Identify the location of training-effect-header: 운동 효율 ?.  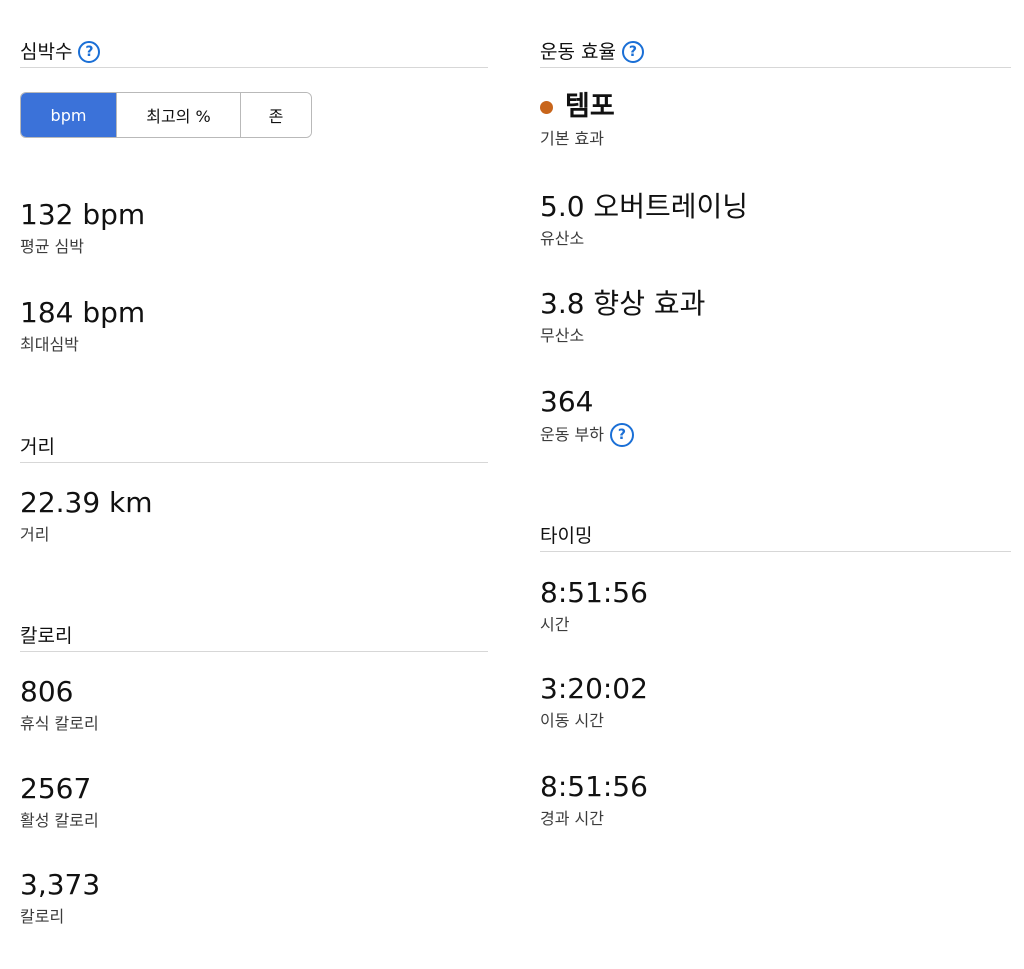
(775, 53).